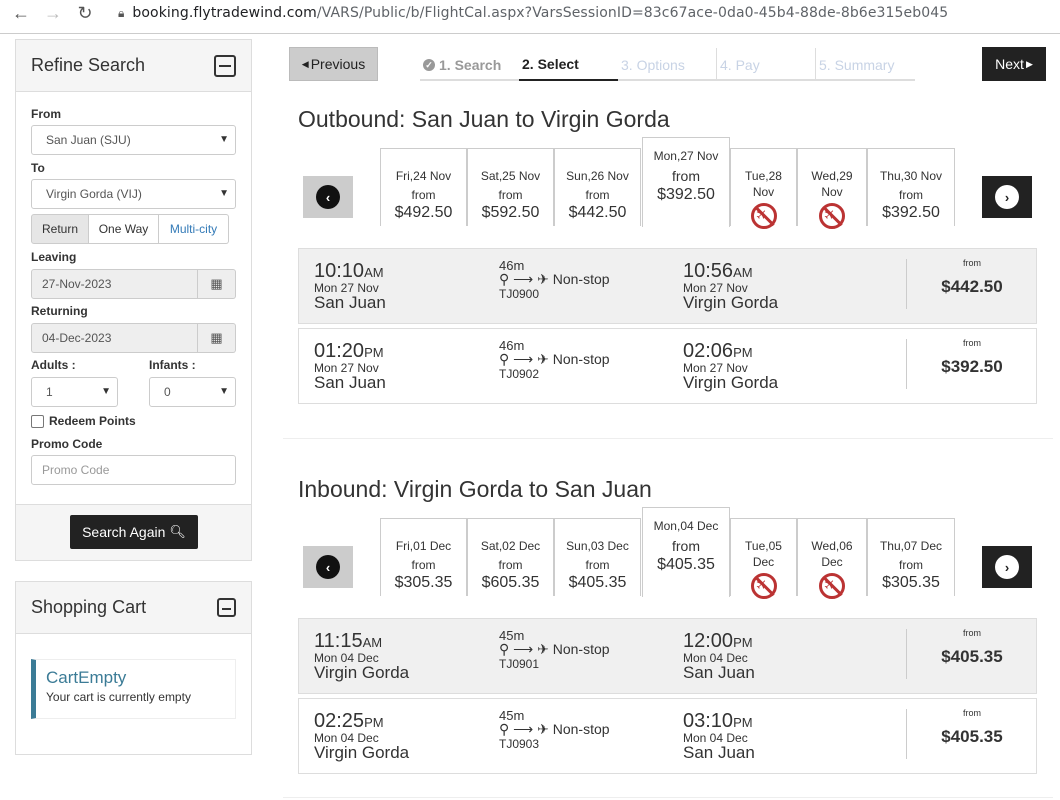 This screenshot has width=1060, height=800. I want to click on trip-multicity-button: Multi-city, so click(194, 229).